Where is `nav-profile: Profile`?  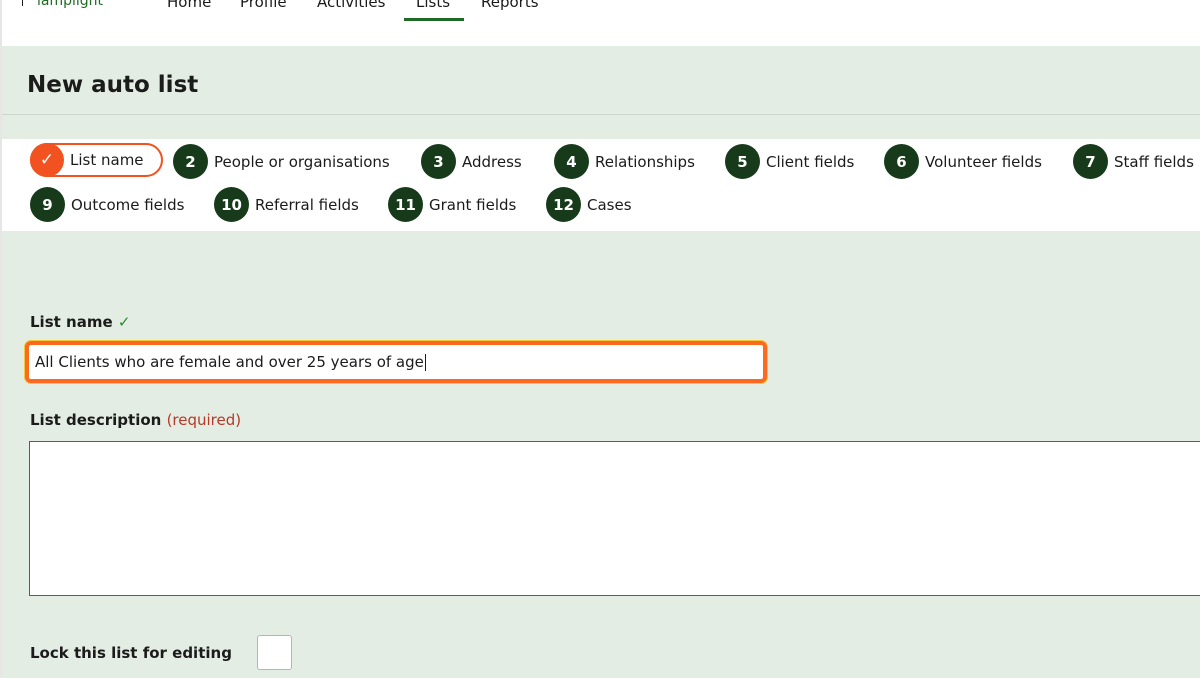 nav-profile: Profile is located at coordinates (263, 5).